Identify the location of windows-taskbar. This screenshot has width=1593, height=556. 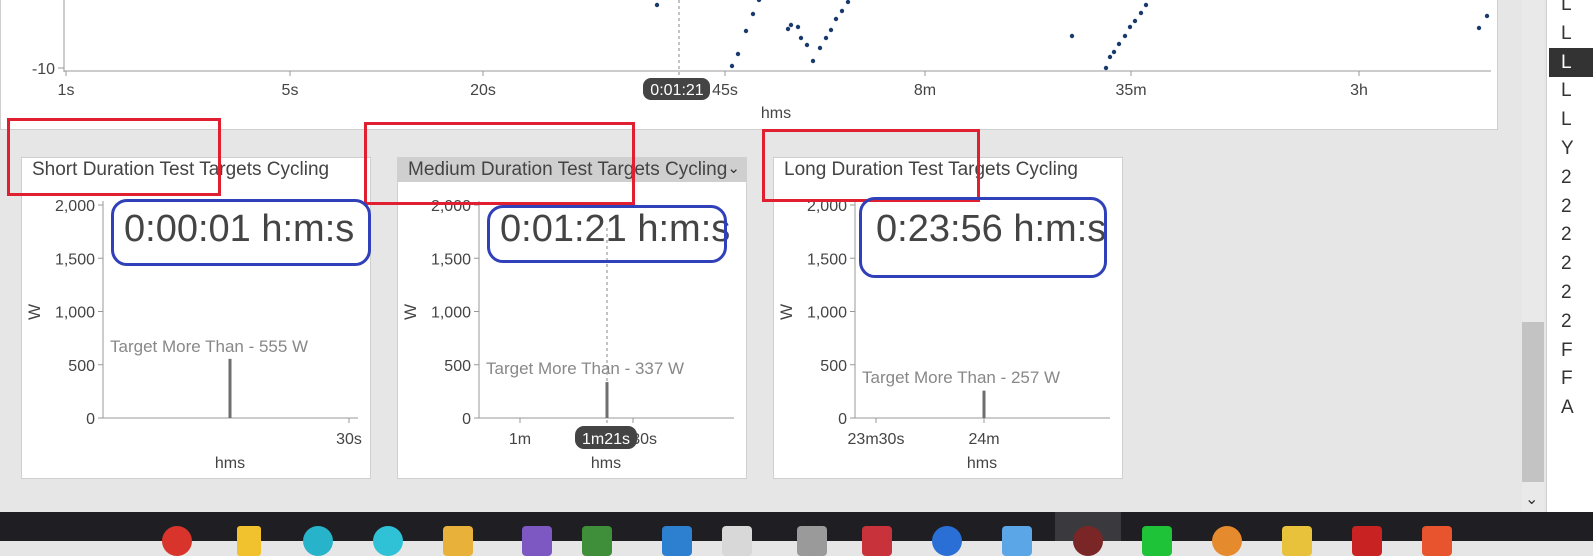
(796, 534).